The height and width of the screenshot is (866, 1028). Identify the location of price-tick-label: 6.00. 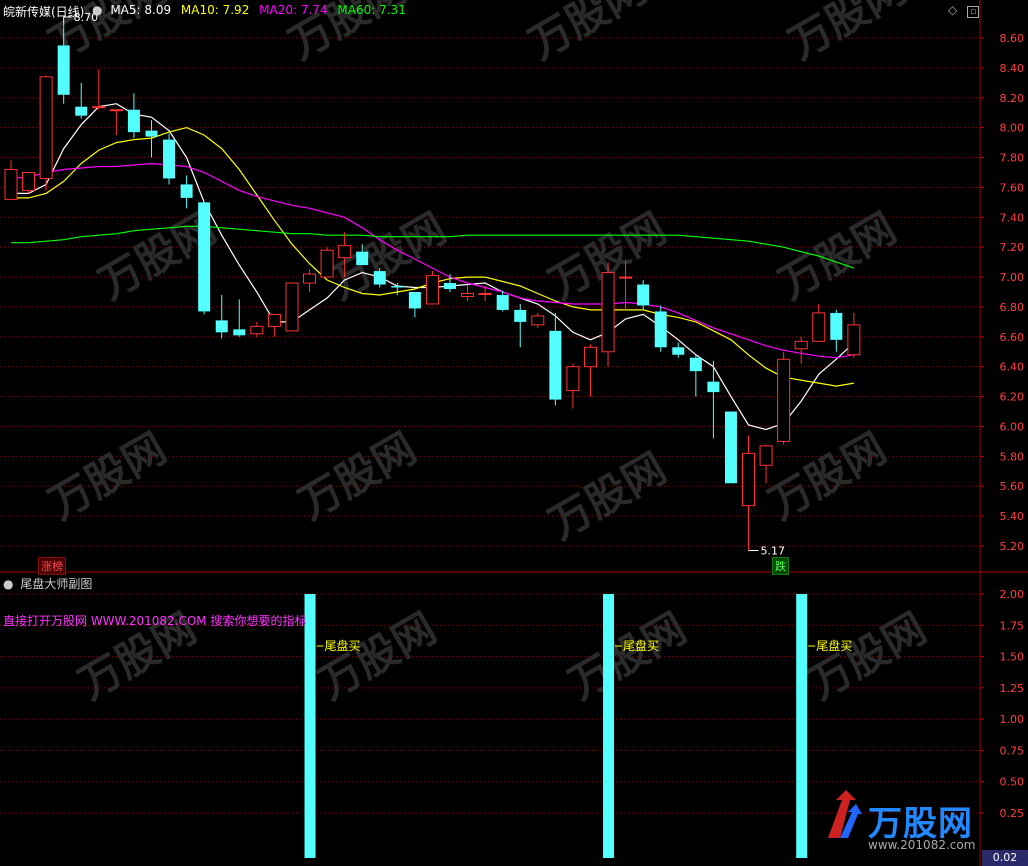
(1012, 426).